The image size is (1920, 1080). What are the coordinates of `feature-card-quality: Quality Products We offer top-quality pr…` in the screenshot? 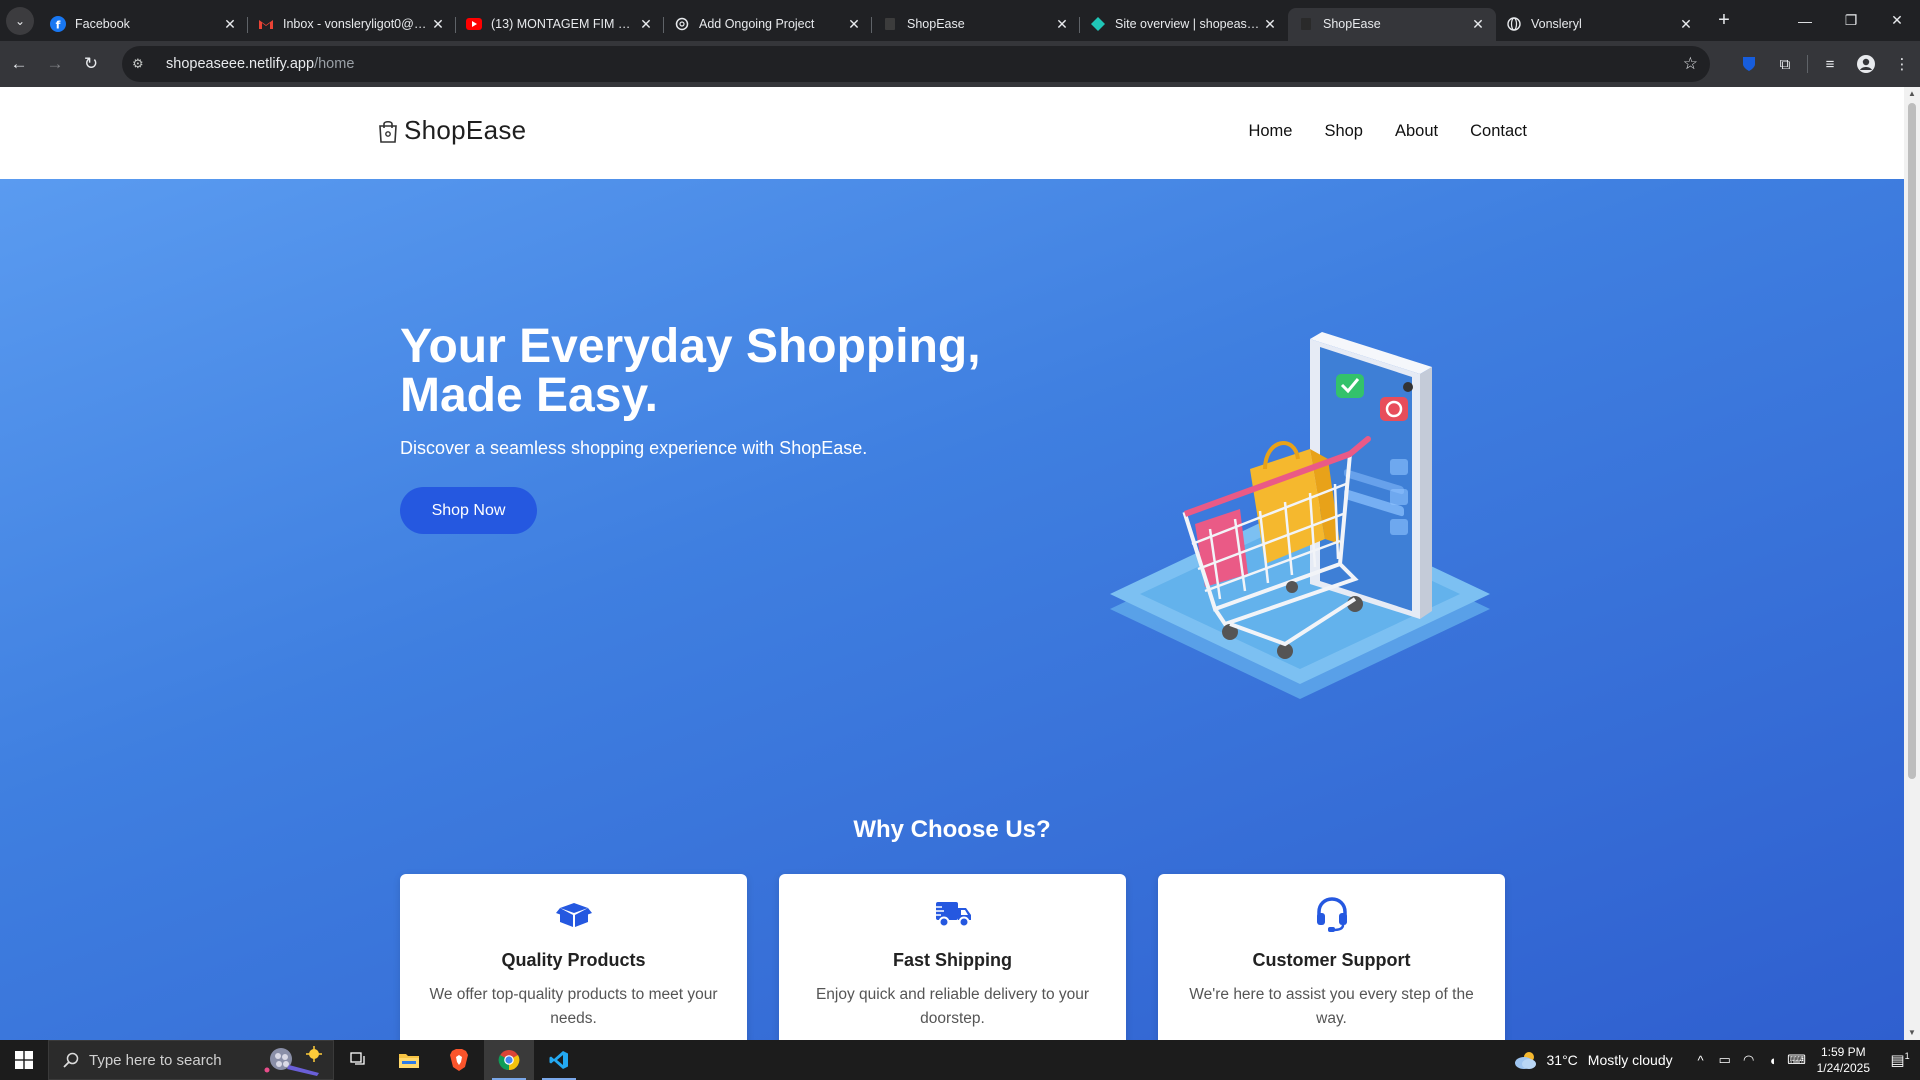 It's located at (573, 957).